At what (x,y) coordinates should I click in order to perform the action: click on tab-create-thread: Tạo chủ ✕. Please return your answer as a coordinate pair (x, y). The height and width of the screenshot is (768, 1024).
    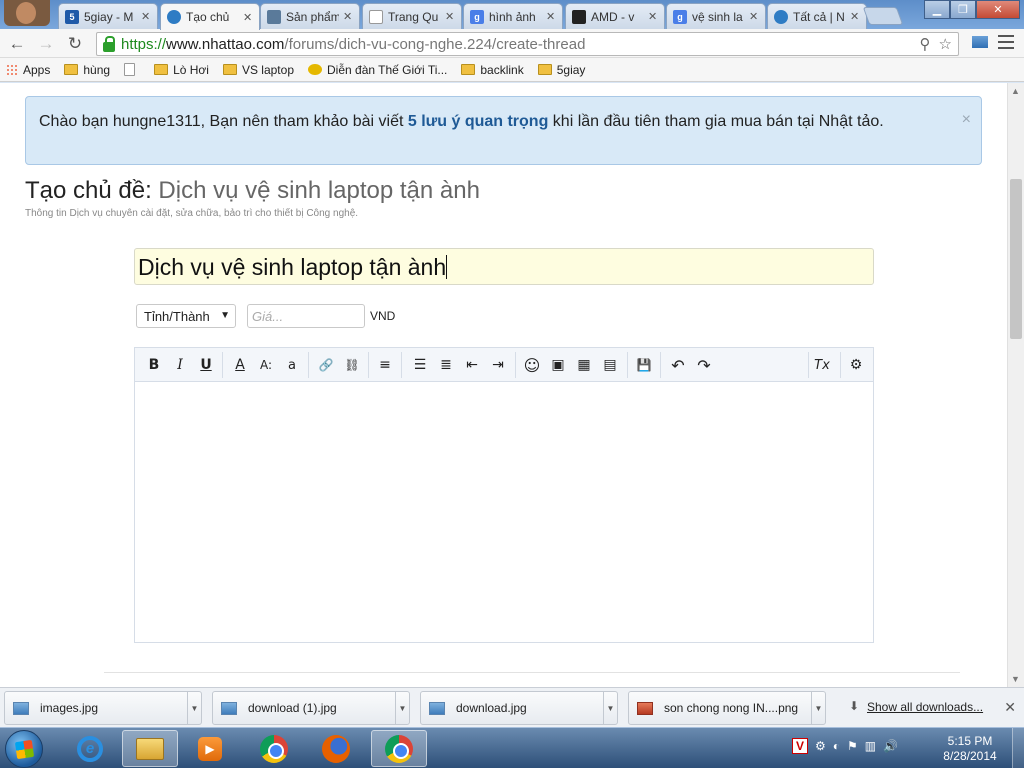
    Looking at the image, I should click on (210, 16).